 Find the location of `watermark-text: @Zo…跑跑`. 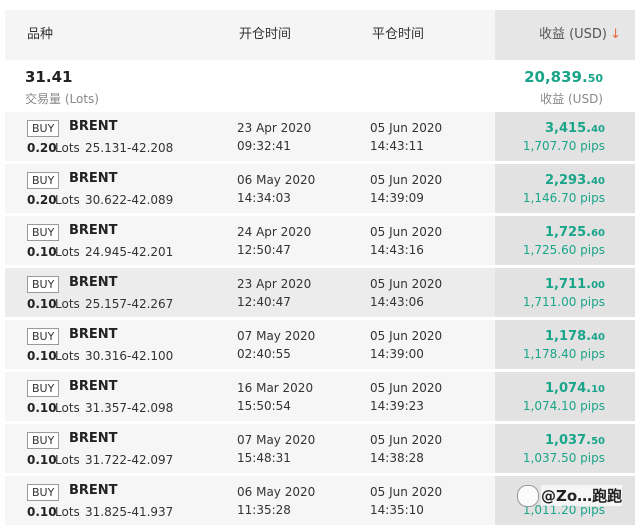

watermark-text: @Zo…跑跑 is located at coordinates (582, 495).